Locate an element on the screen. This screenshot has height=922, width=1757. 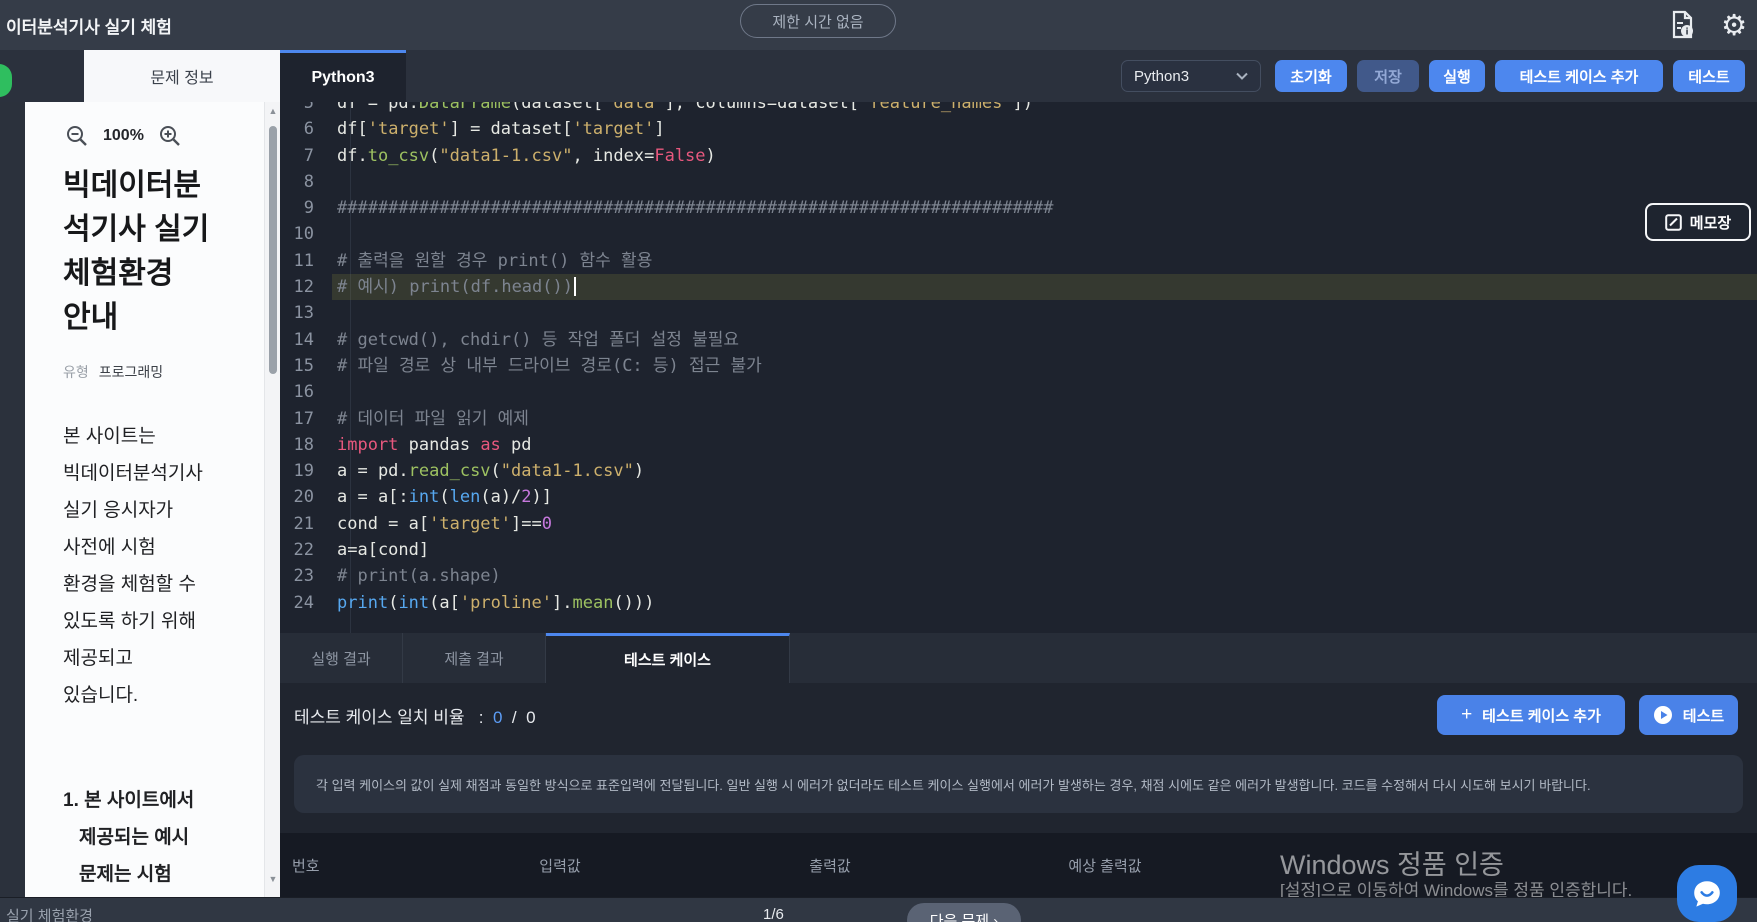
footer-env-label: 실기 체험환경 is located at coordinates (49, 915).